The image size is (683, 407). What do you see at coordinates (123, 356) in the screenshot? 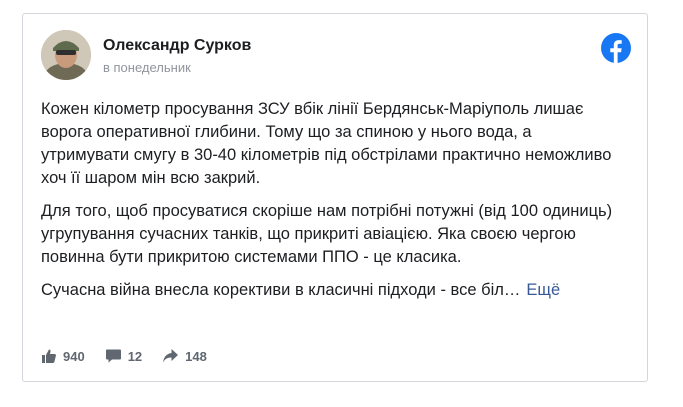
I see `comment-stat: 12` at bounding box center [123, 356].